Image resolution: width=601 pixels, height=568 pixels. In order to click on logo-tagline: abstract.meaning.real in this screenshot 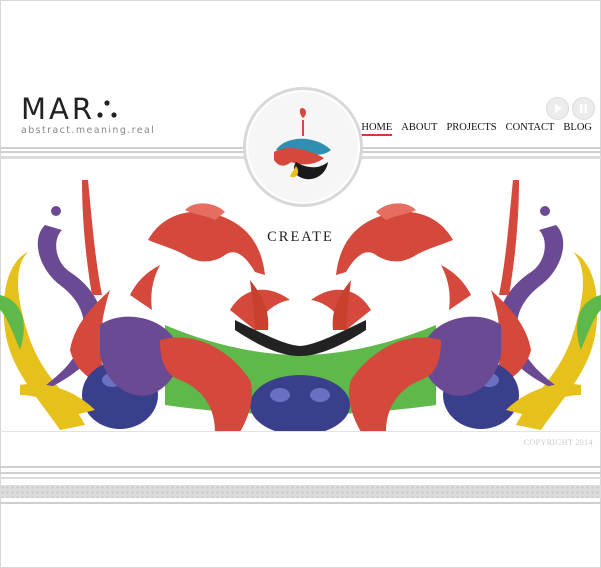, I will do `click(88, 130)`.